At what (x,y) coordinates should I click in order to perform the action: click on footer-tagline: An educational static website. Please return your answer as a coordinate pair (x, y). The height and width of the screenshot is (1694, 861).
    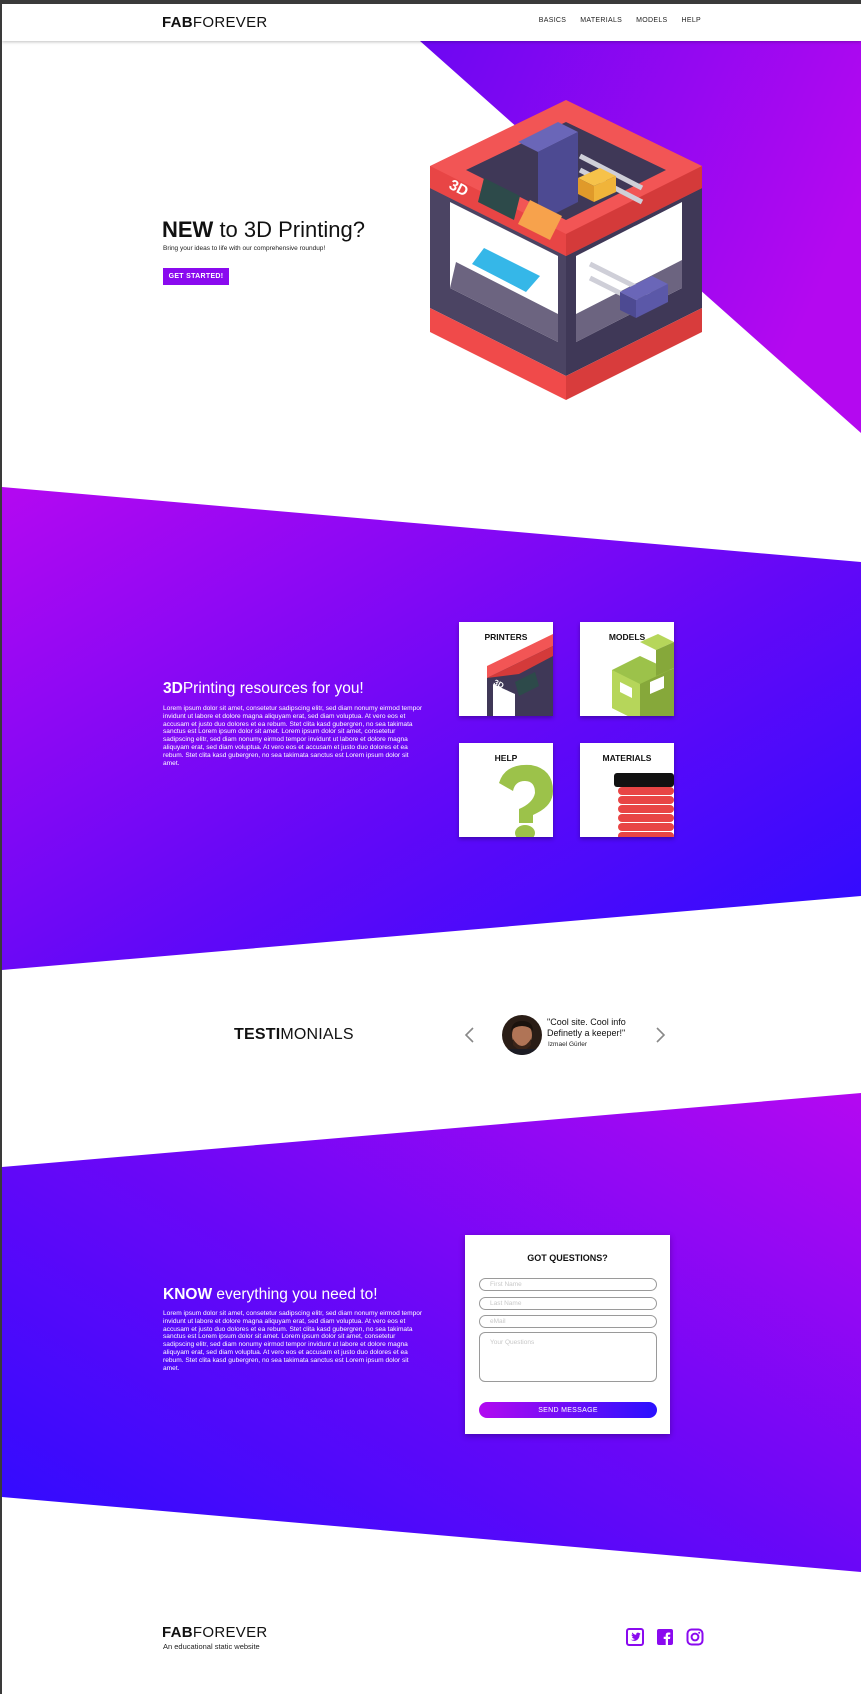
    Looking at the image, I should click on (211, 1646).